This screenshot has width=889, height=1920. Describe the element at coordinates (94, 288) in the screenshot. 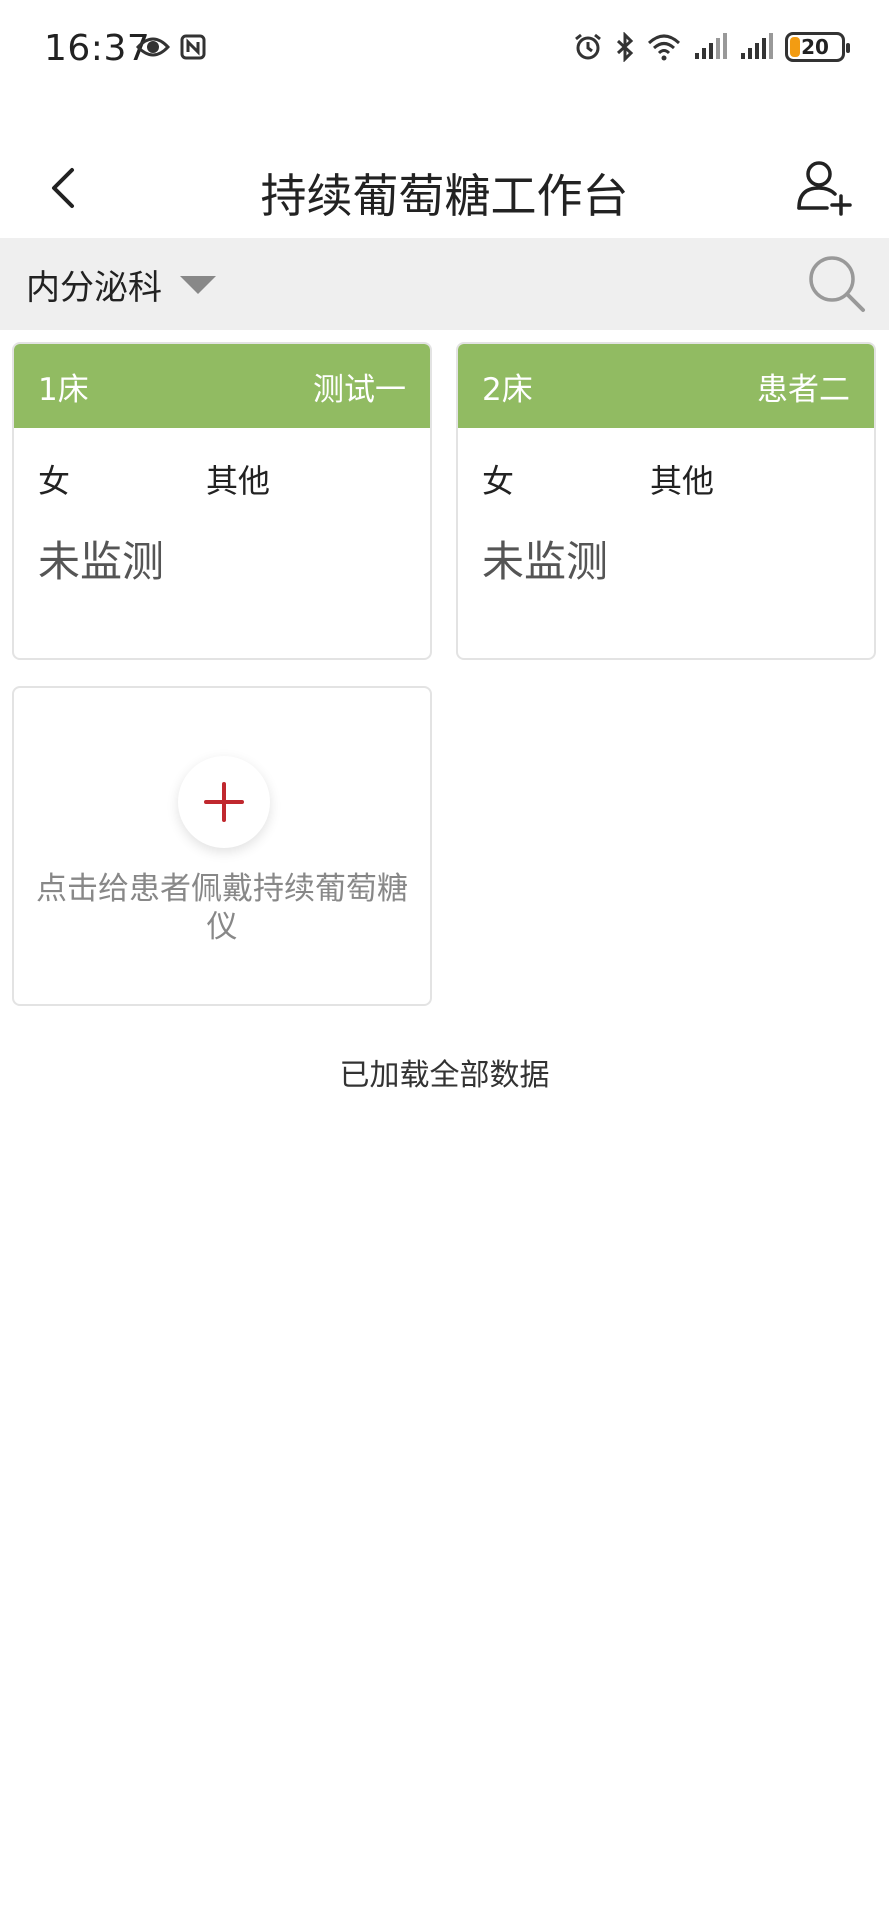

I see `department-label: 内分泌科` at that location.